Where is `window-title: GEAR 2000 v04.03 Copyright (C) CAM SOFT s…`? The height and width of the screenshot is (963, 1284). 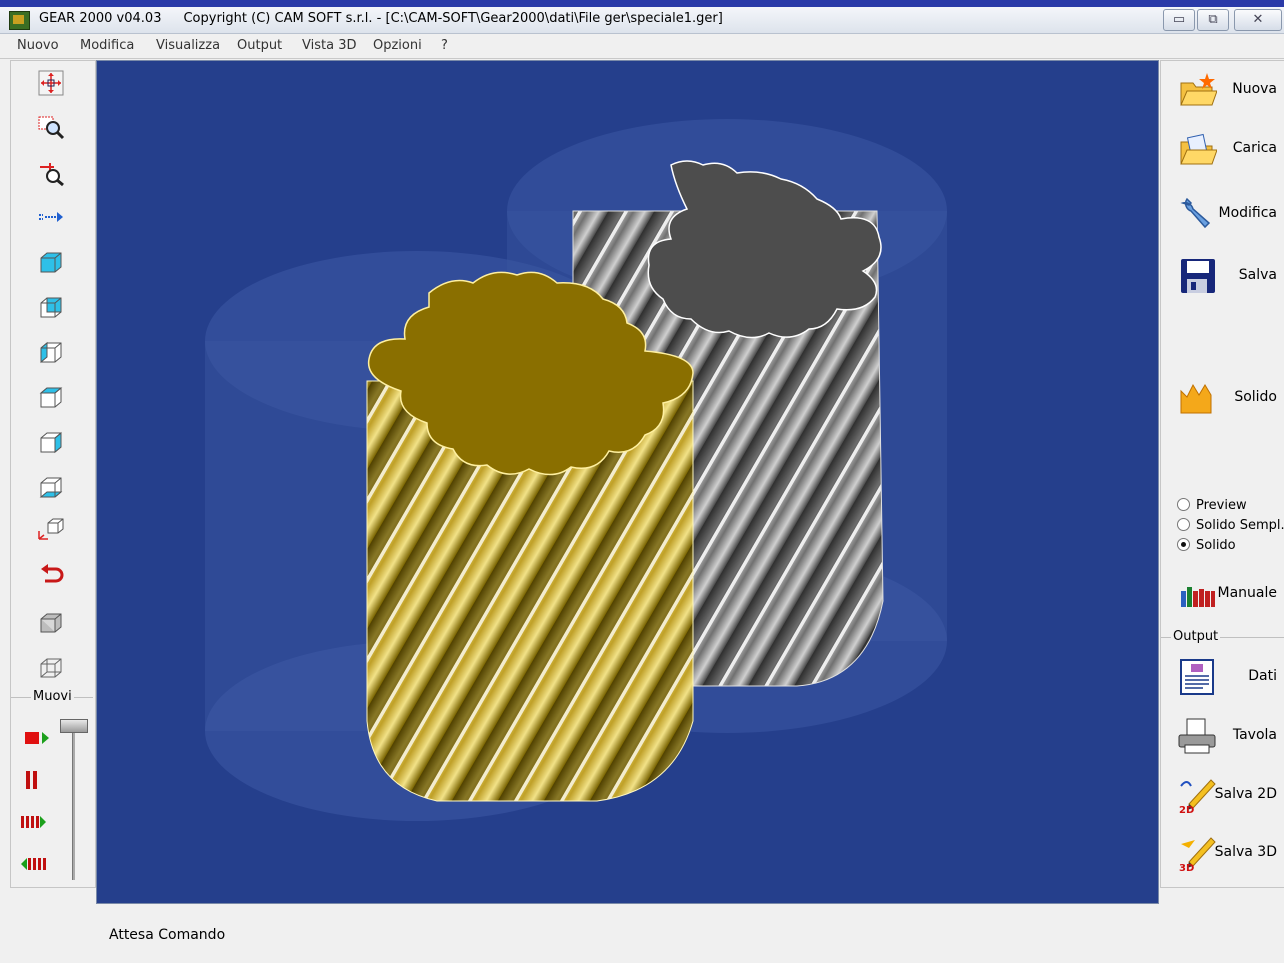
window-title: GEAR 2000 v04.03 Copyright (C) CAM SOFT s… is located at coordinates (392, 18).